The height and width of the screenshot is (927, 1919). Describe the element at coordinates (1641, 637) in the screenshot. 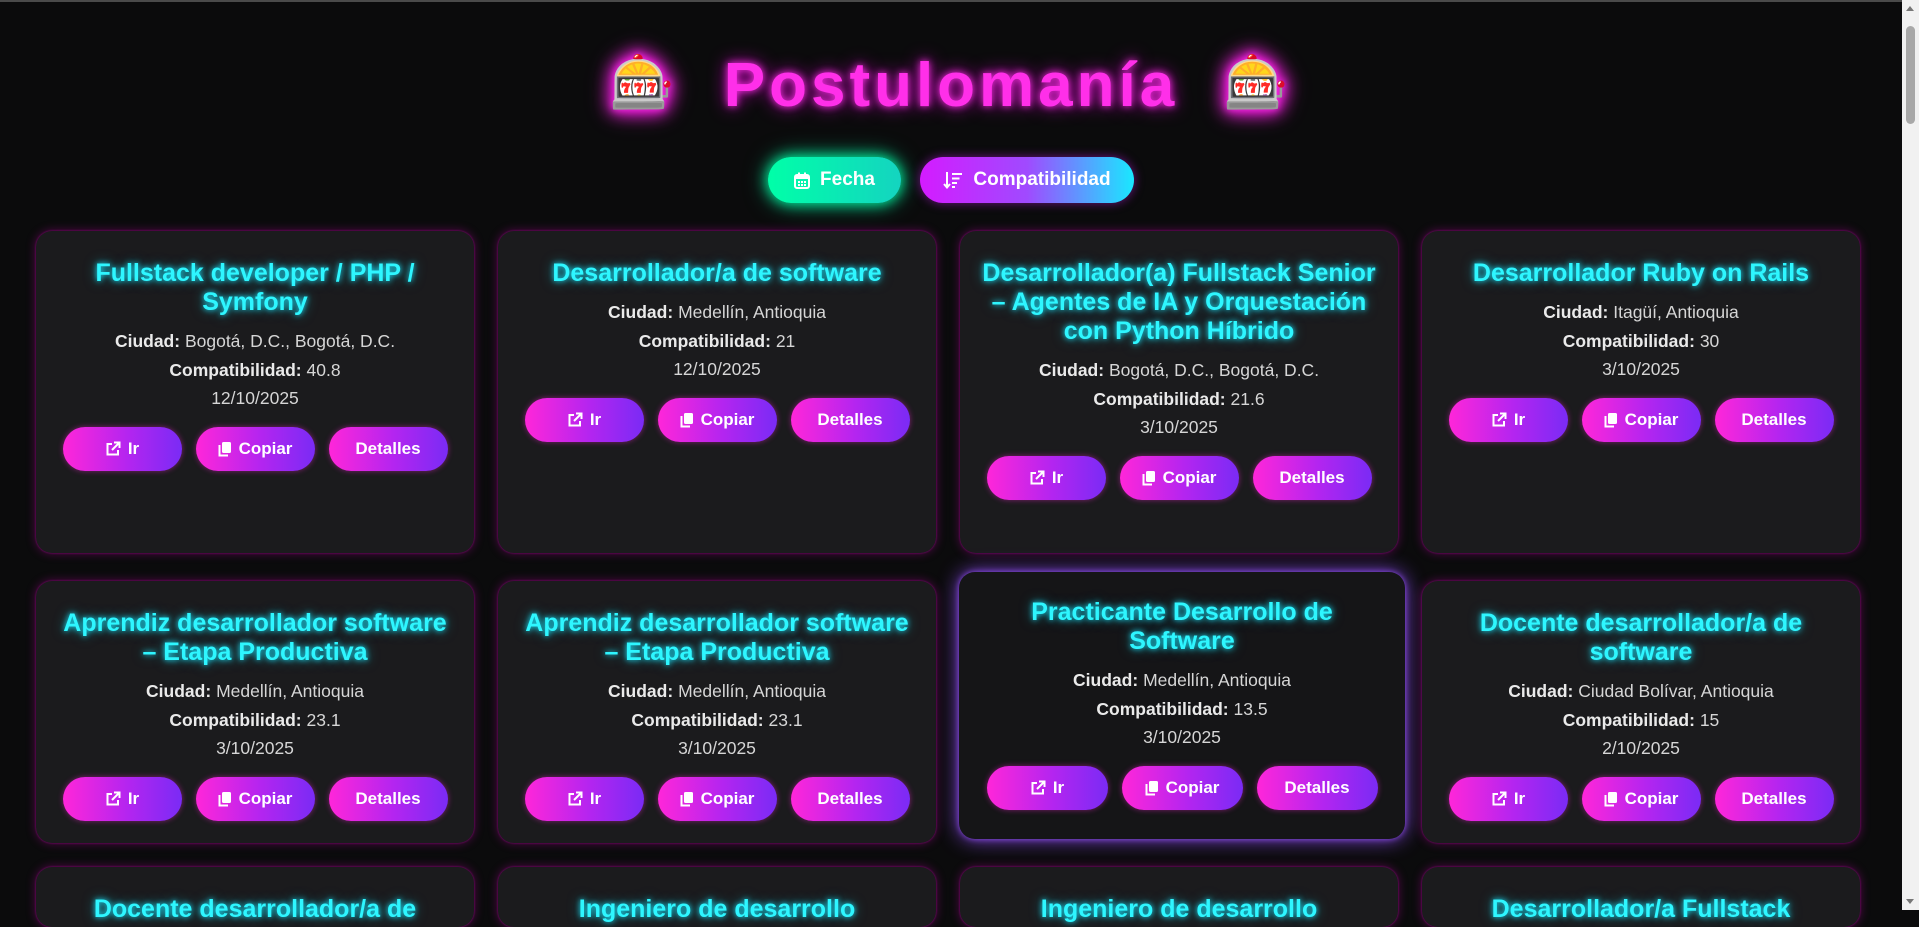

I see `job-title: Docente desarrollador/a de software` at that location.